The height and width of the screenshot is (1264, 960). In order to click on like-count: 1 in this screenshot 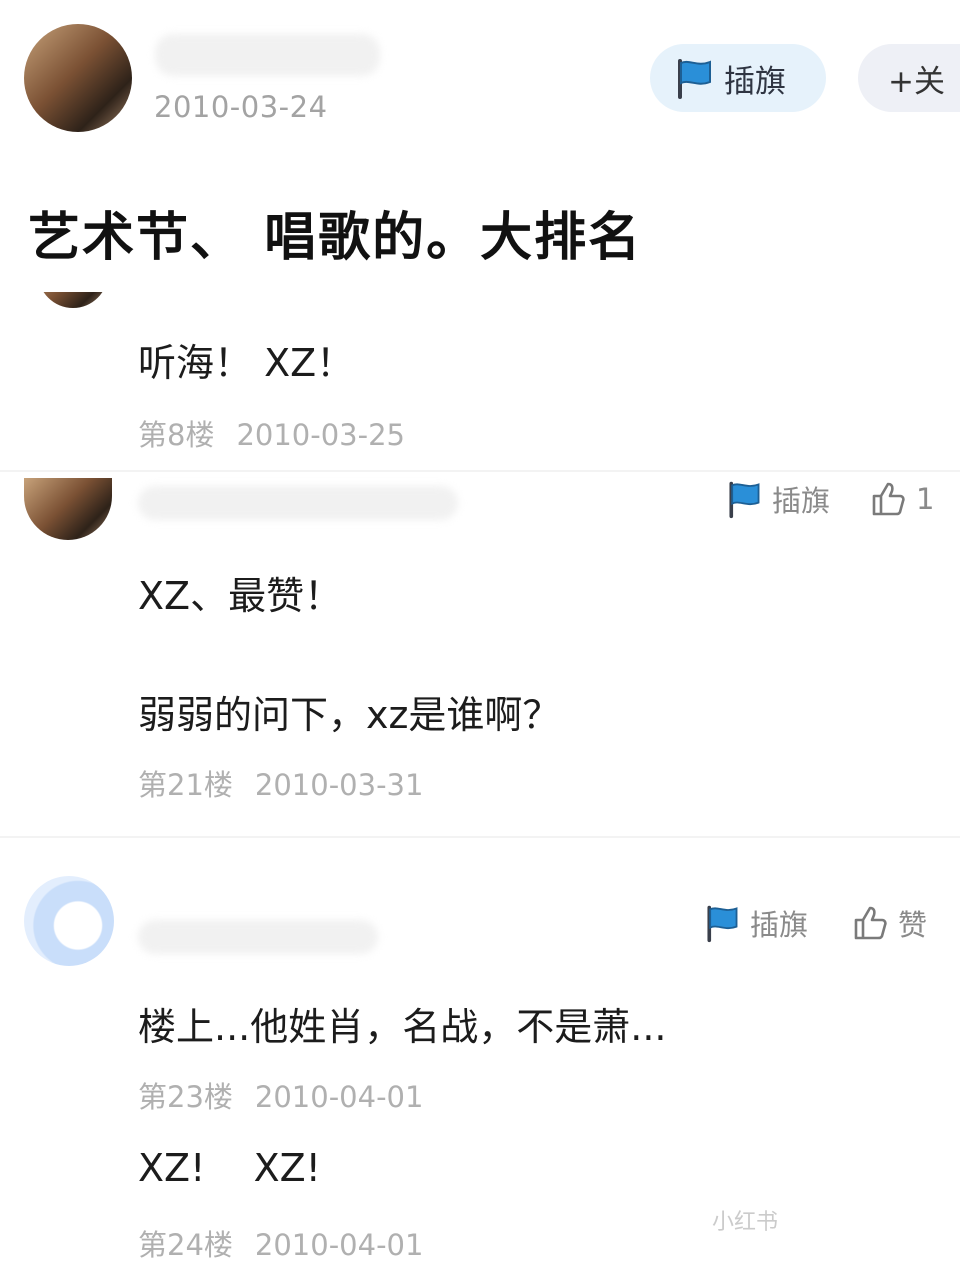, I will do `click(925, 499)`.